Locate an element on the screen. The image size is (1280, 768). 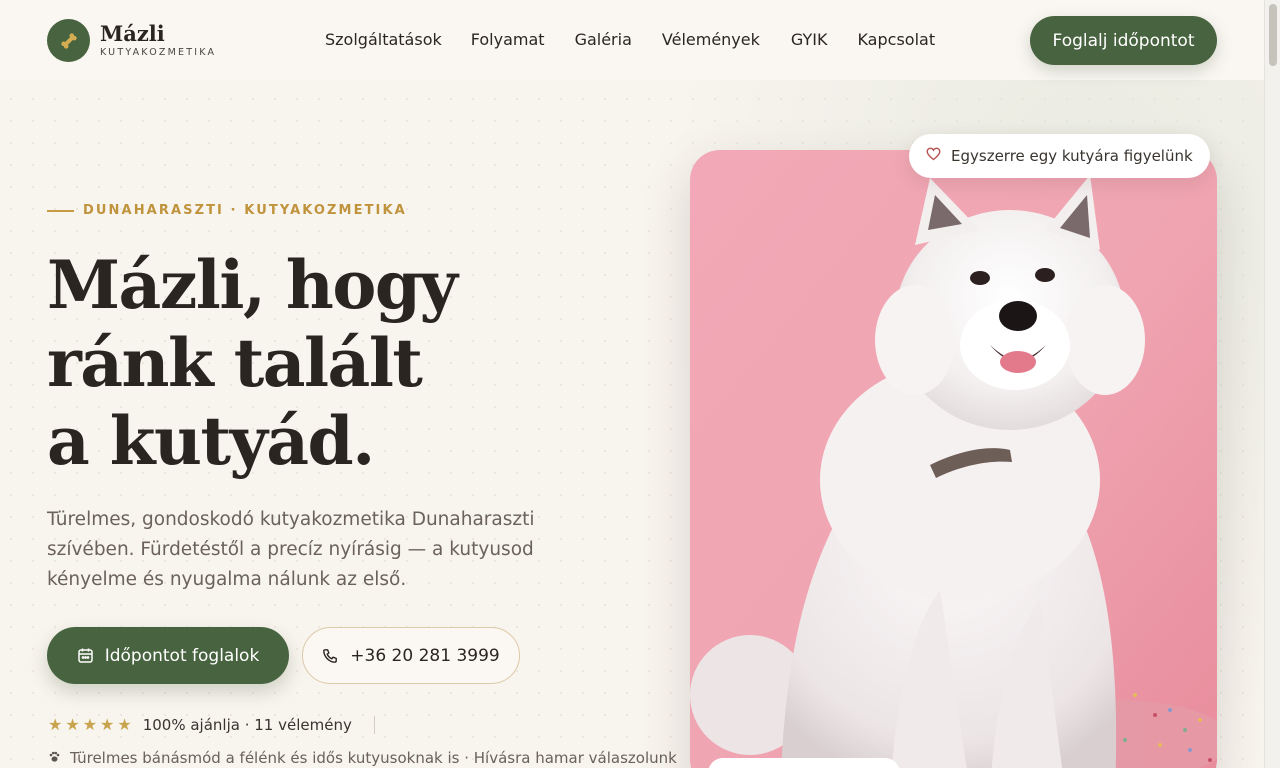
book-appointment-label: Időpontot foglalok is located at coordinates (182, 655).